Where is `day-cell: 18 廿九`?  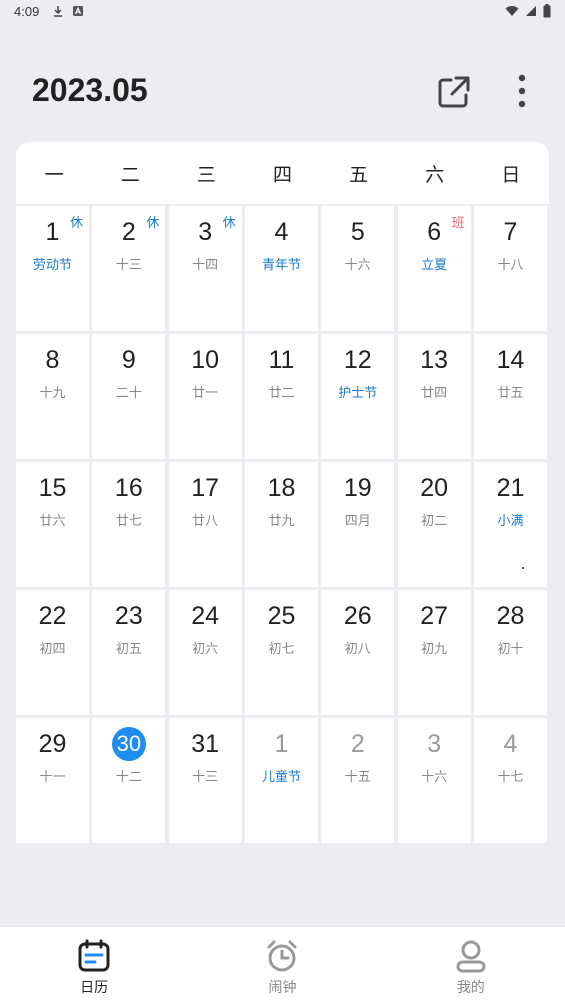
day-cell: 18 廿九 is located at coordinates (281, 524).